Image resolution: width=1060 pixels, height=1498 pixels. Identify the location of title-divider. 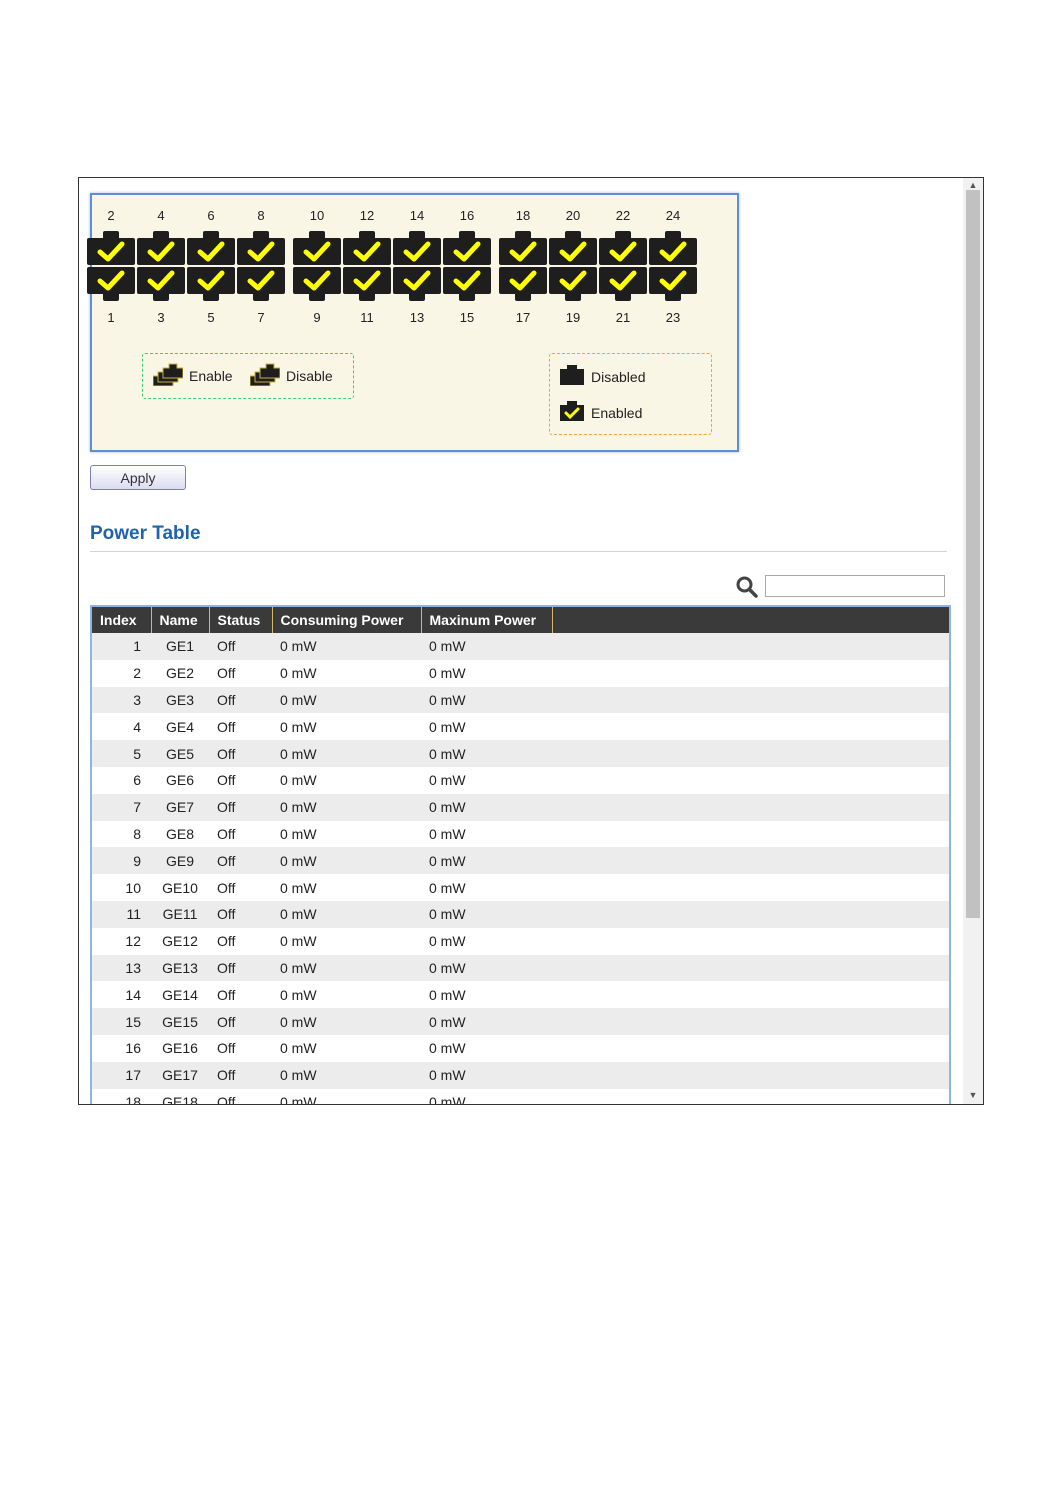
(518, 551).